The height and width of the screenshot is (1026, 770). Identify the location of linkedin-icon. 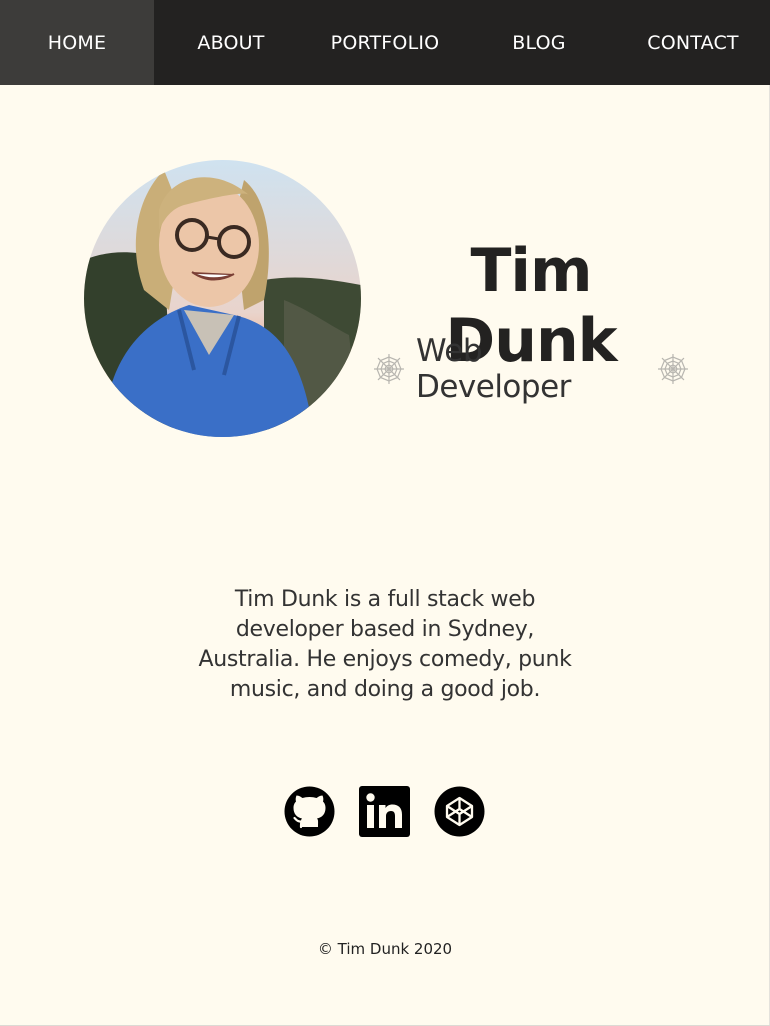
(384, 811).